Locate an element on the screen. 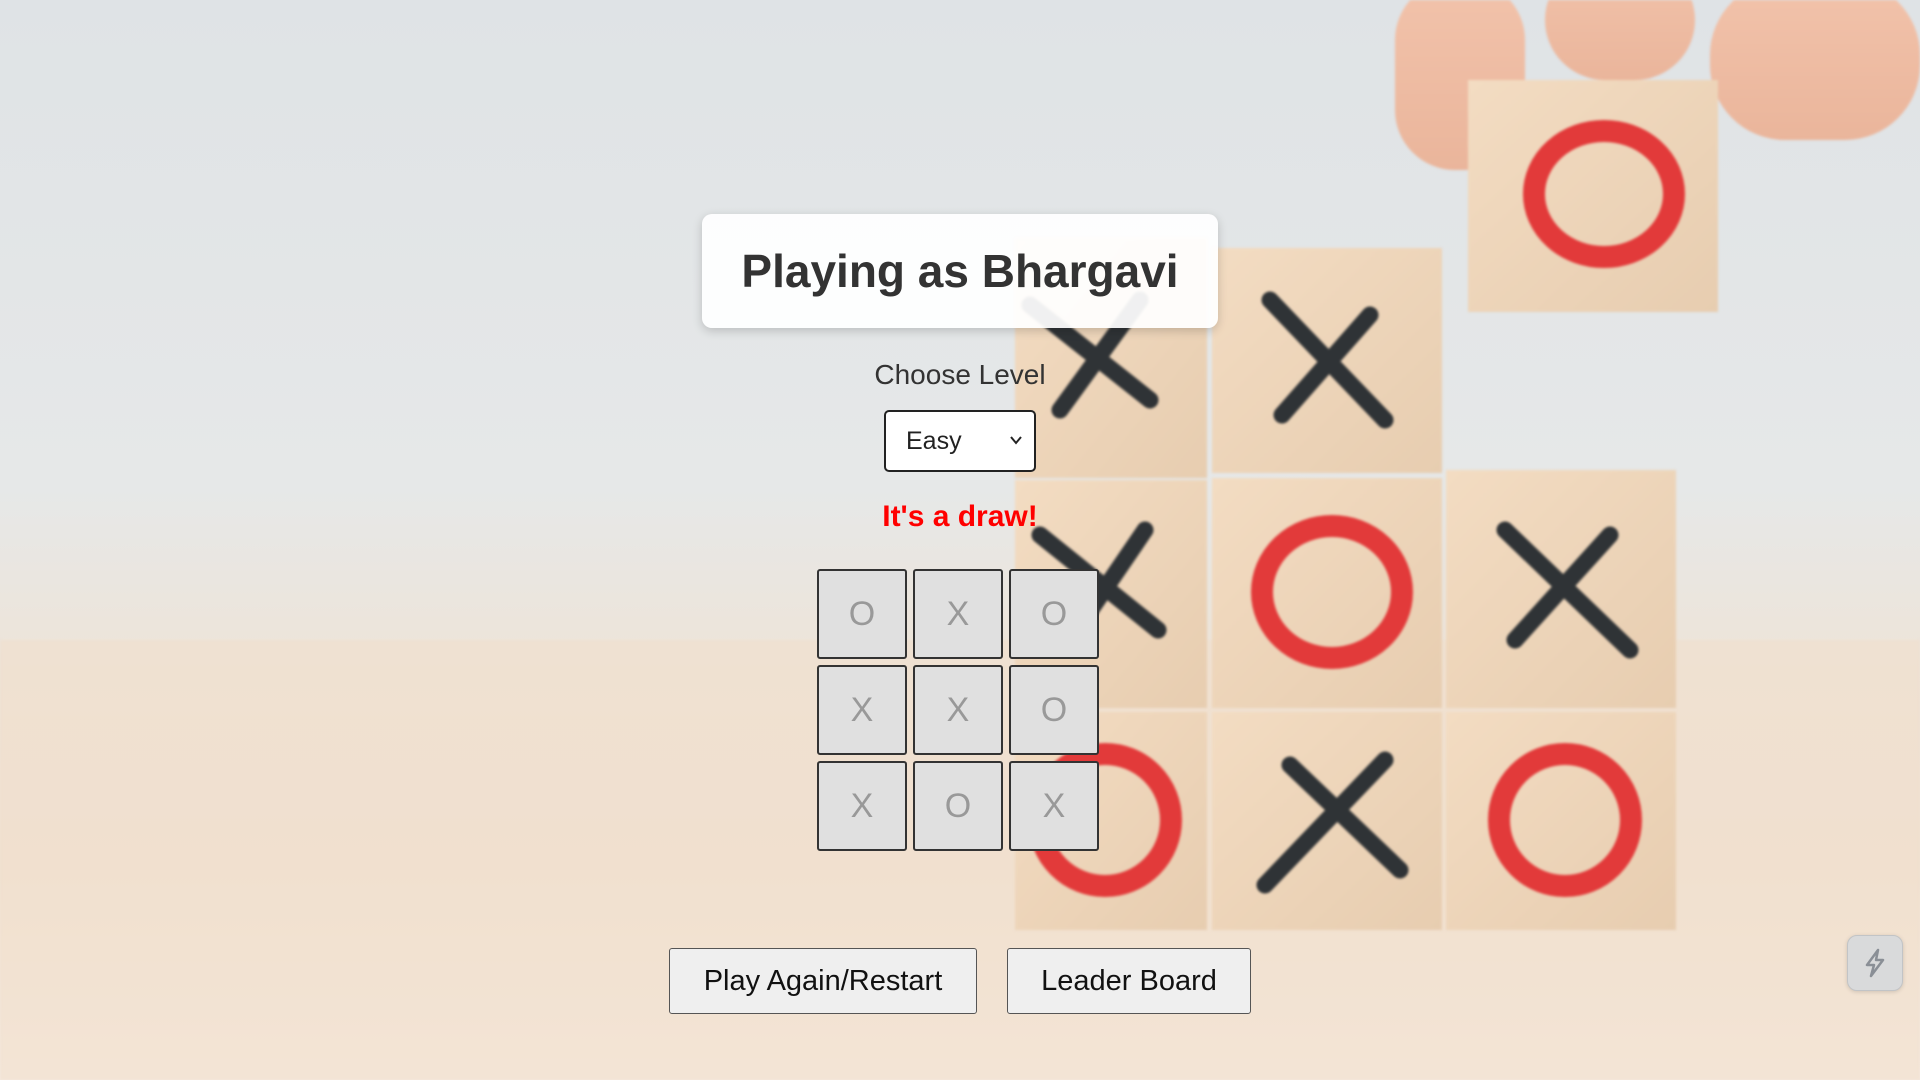  floating-widget-button is located at coordinates (1875, 963).